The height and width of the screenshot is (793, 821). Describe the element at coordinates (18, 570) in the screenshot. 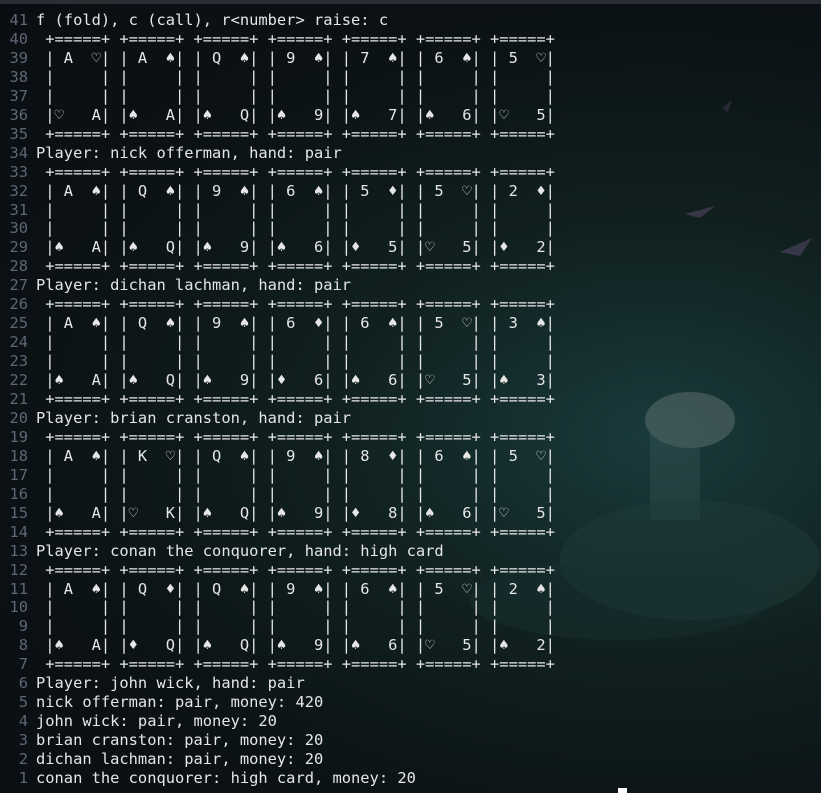

I see `line-number: 12` at that location.